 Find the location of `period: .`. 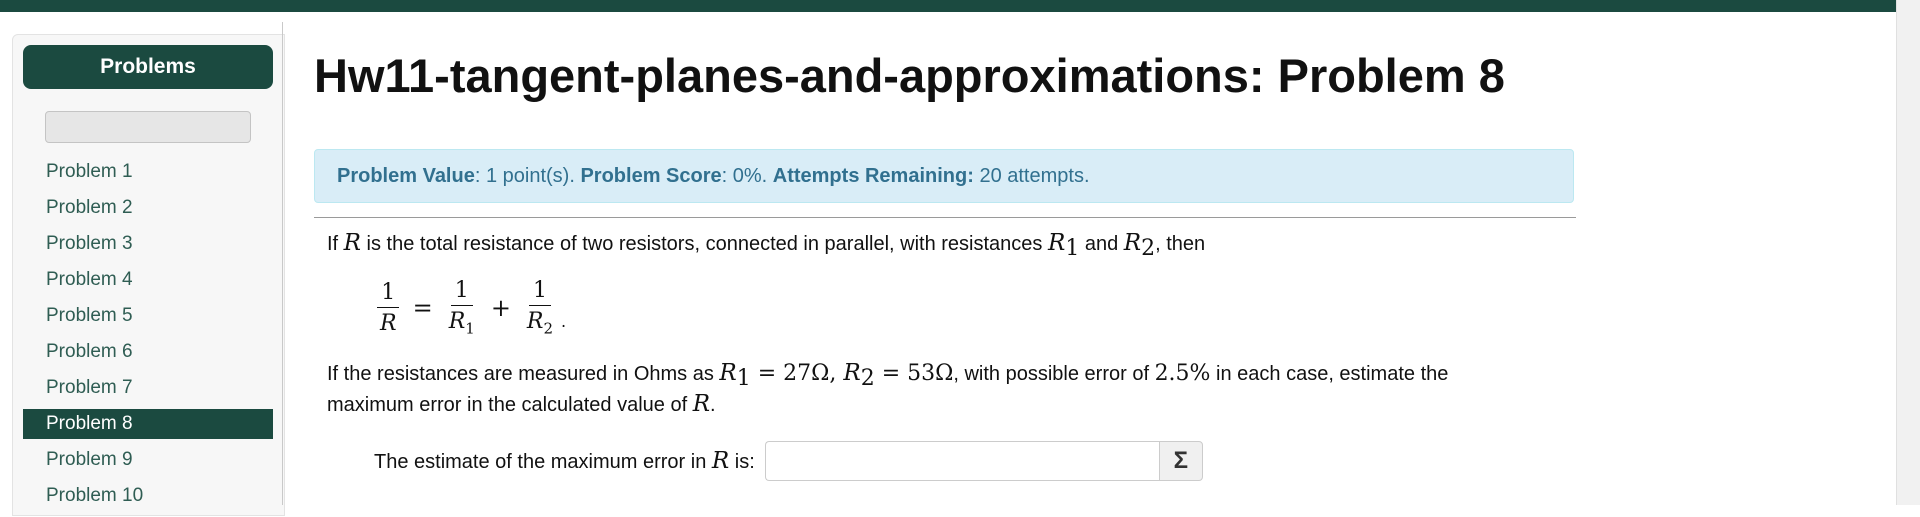

period: . is located at coordinates (564, 322).